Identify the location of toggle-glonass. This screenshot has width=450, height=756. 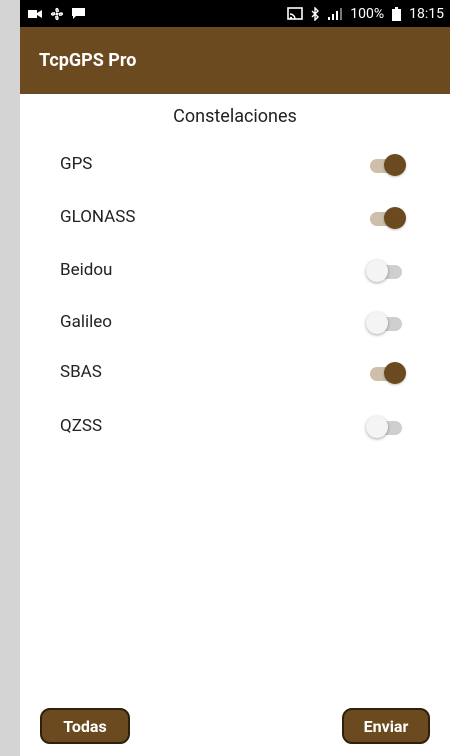
(389, 217).